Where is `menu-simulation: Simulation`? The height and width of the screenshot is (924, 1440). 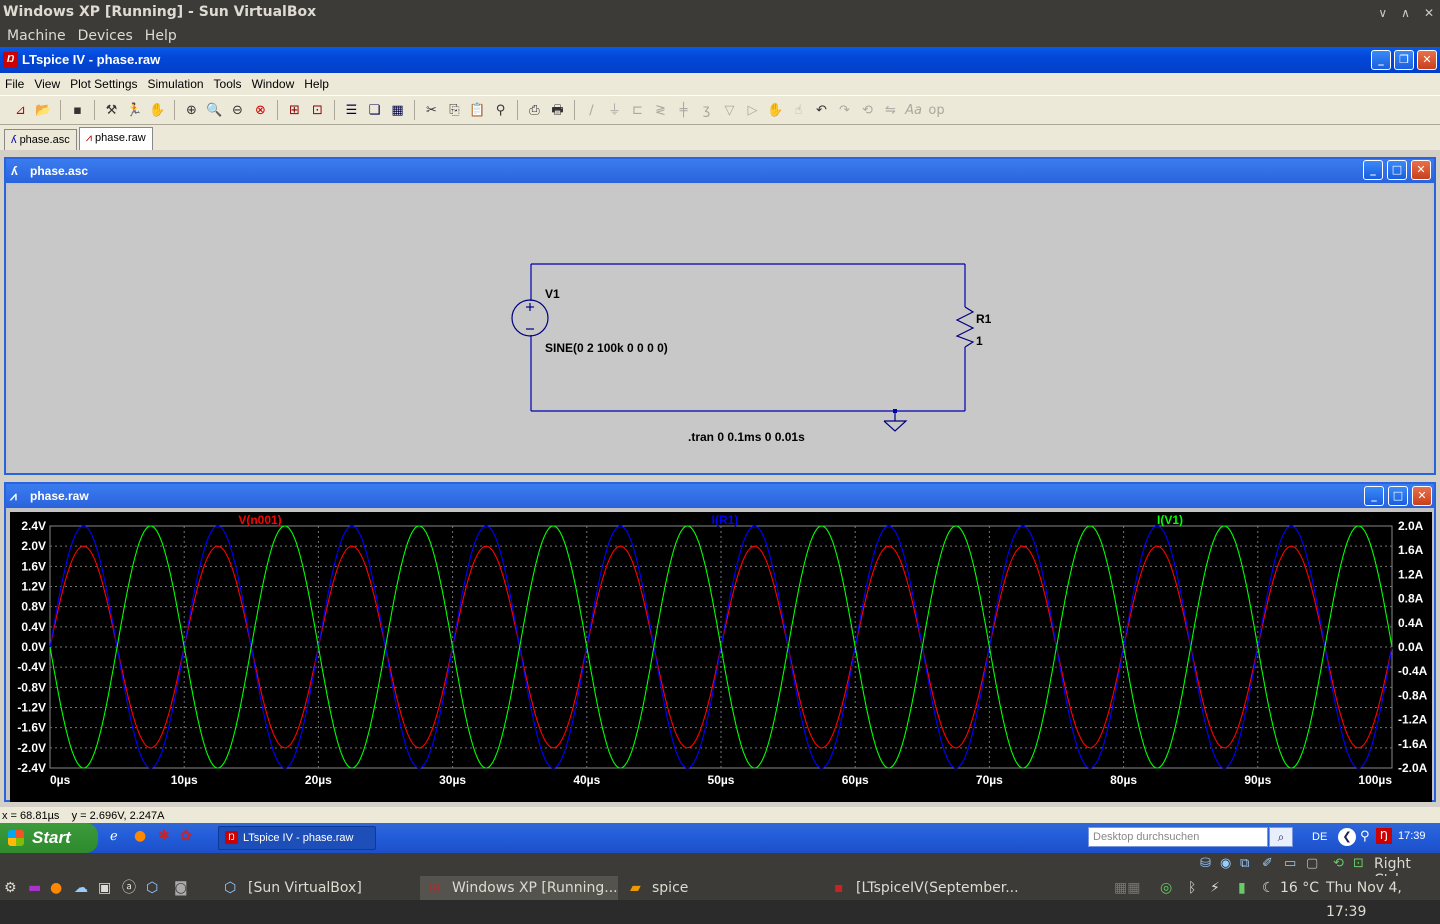 menu-simulation: Simulation is located at coordinates (176, 84).